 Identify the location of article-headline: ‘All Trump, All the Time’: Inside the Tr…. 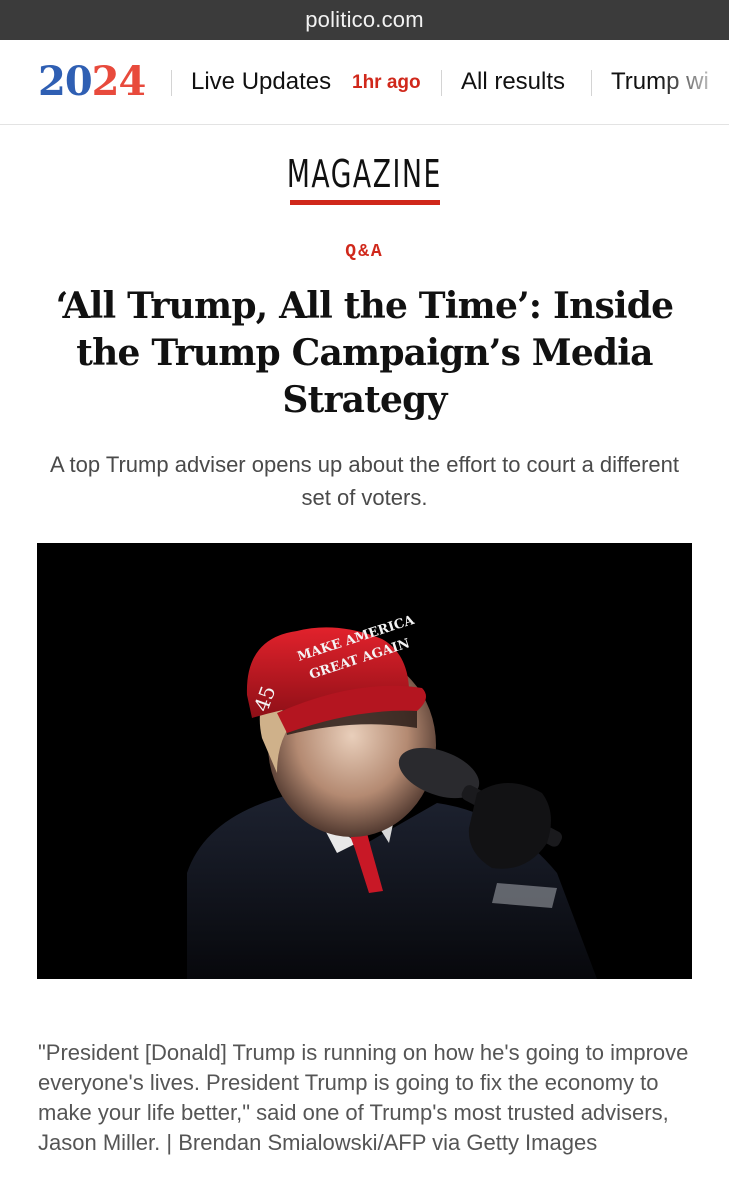
(364, 353).